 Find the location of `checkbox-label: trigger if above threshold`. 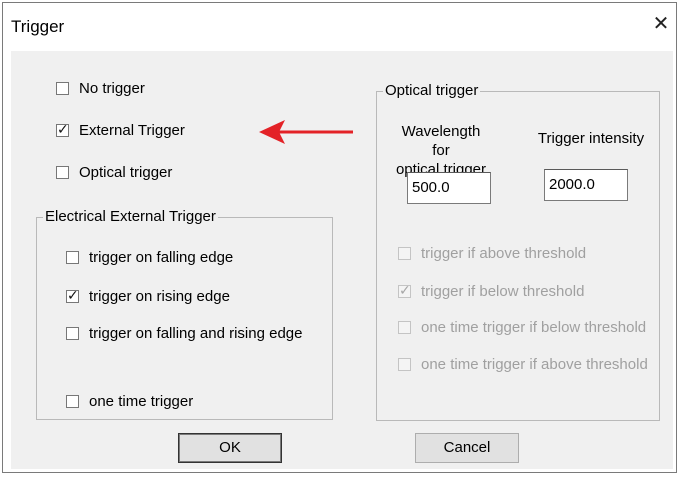

checkbox-label: trigger if above threshold is located at coordinates (504, 253).